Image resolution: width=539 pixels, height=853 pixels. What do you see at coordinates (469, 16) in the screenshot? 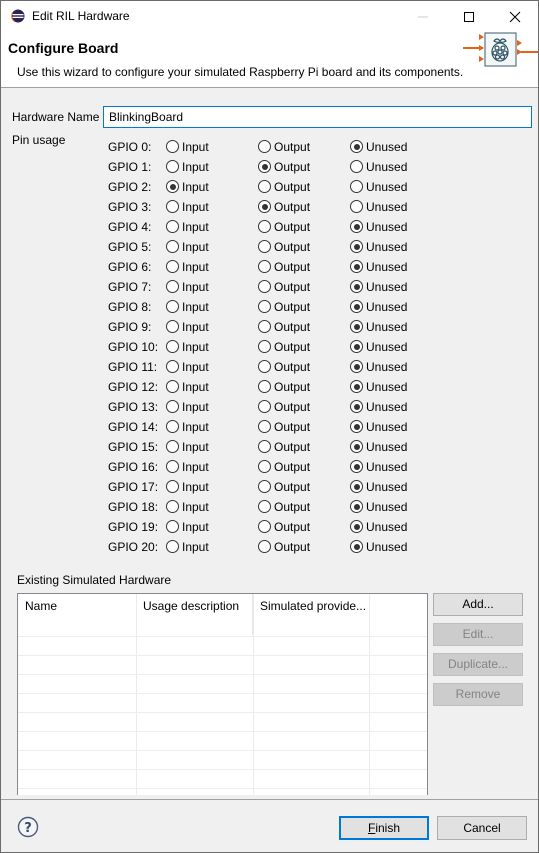
I see `maximize-button` at bounding box center [469, 16].